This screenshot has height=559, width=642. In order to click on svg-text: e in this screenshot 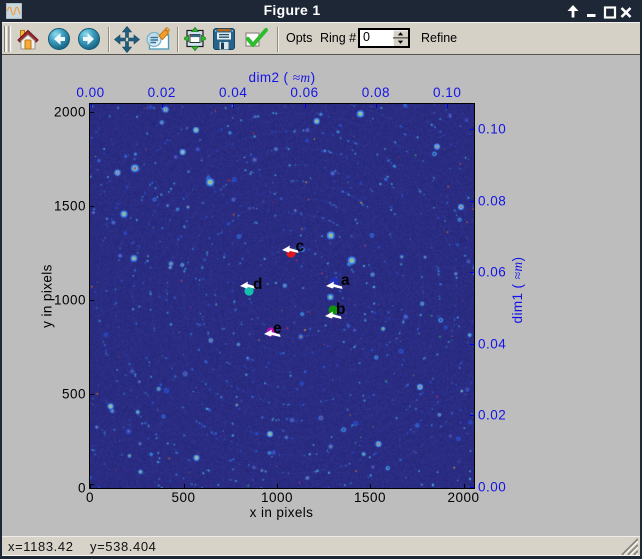, I will do `click(277, 328)`.